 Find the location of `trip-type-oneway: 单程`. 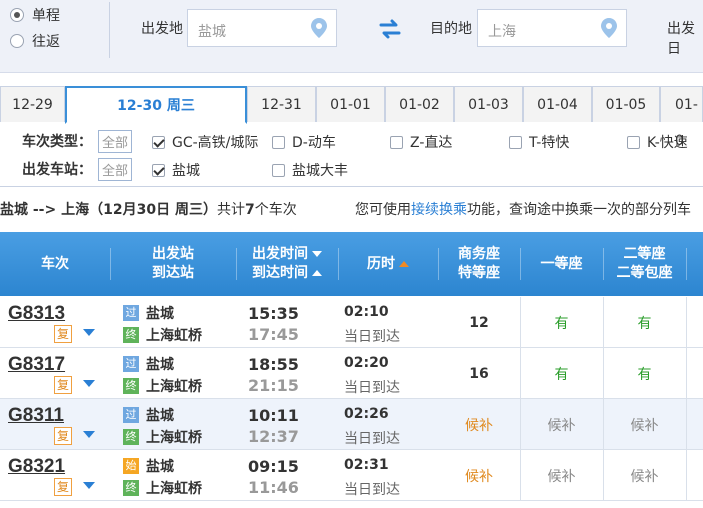

trip-type-oneway: 单程 is located at coordinates (59, 15).